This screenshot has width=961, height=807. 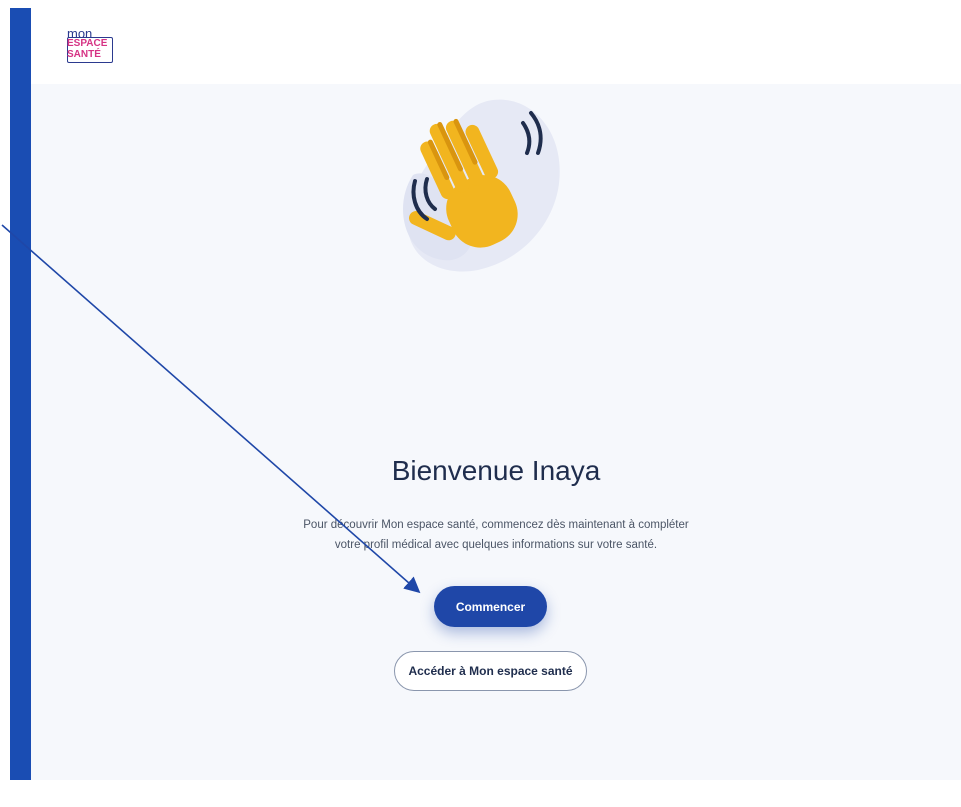 What do you see at coordinates (481, 185) in the screenshot?
I see `waving-hand-icon` at bounding box center [481, 185].